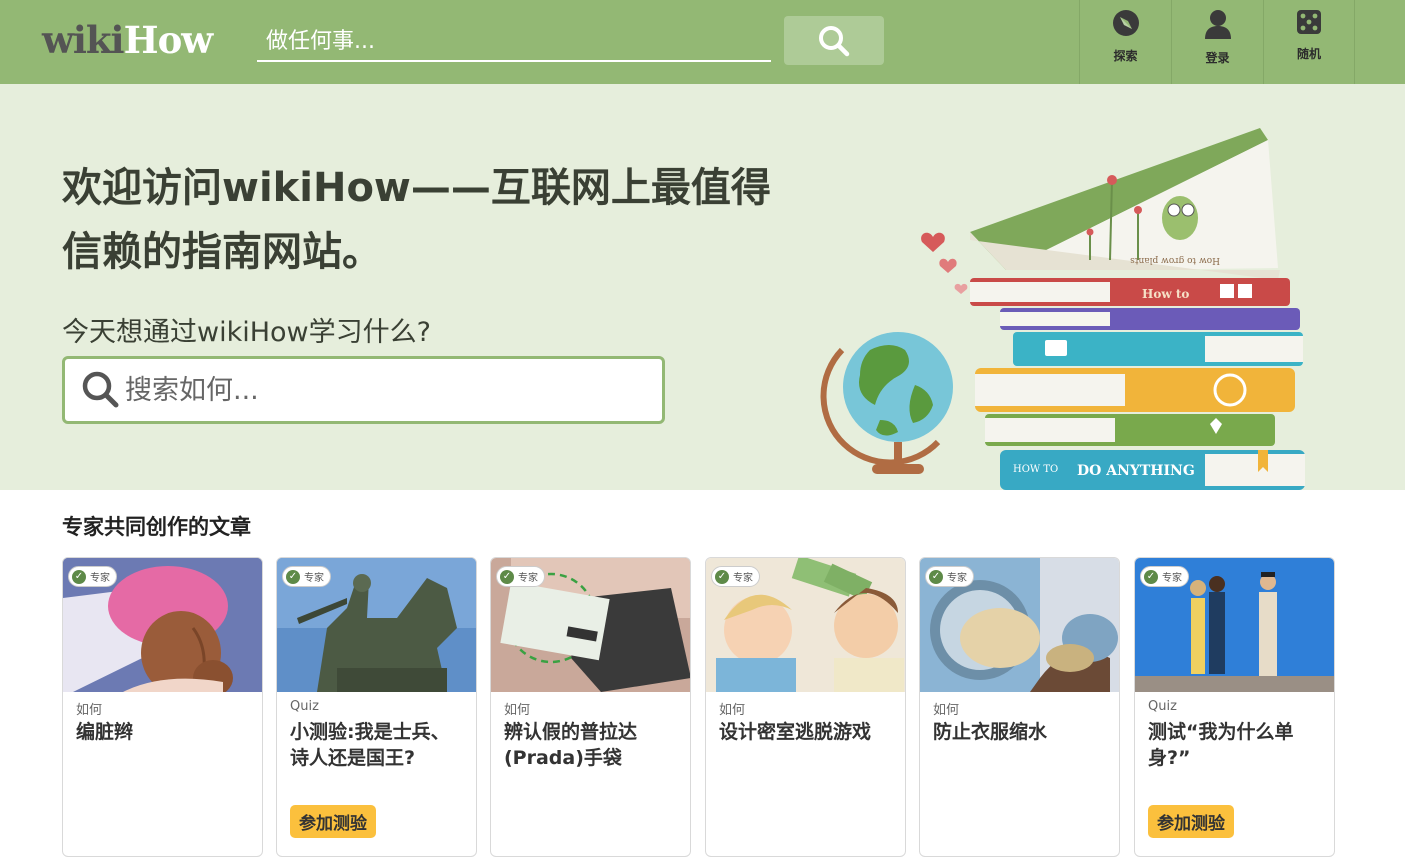 Image resolution: width=1405 pixels, height=857 pixels. Describe the element at coordinates (590, 707) in the screenshot. I see `article-card: ✓ 专家 如何 辨认假的普拉达(Prada)手袋` at that location.